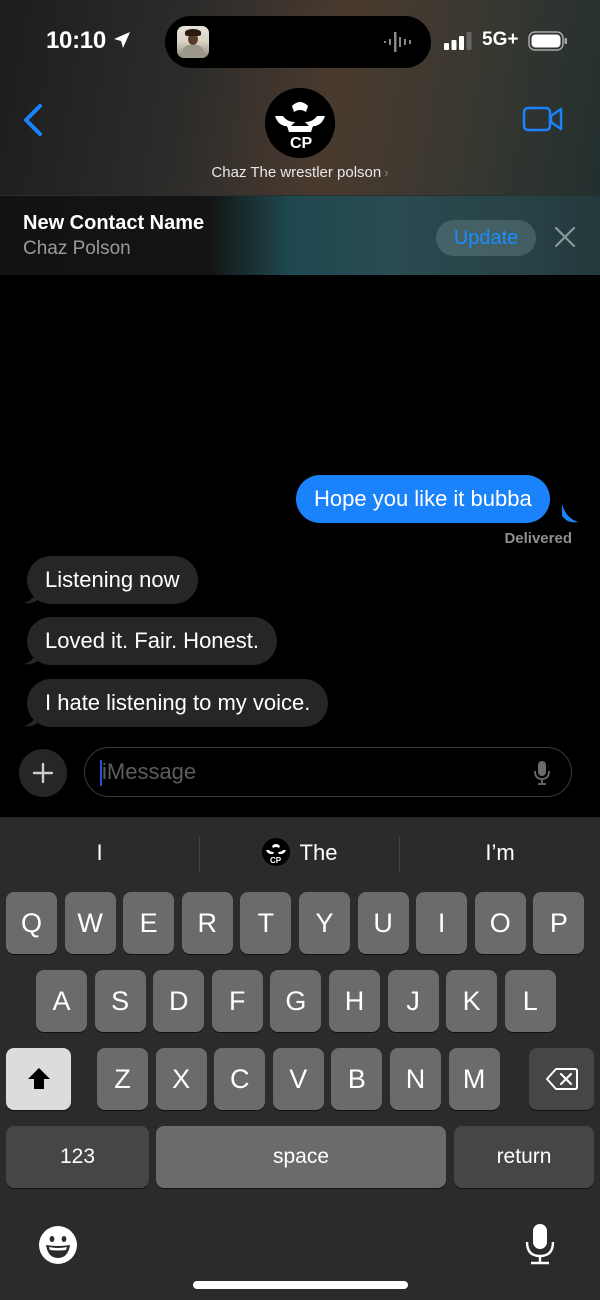 This screenshot has height=1300, width=600. I want to click on key-d: D, so click(179, 1001).